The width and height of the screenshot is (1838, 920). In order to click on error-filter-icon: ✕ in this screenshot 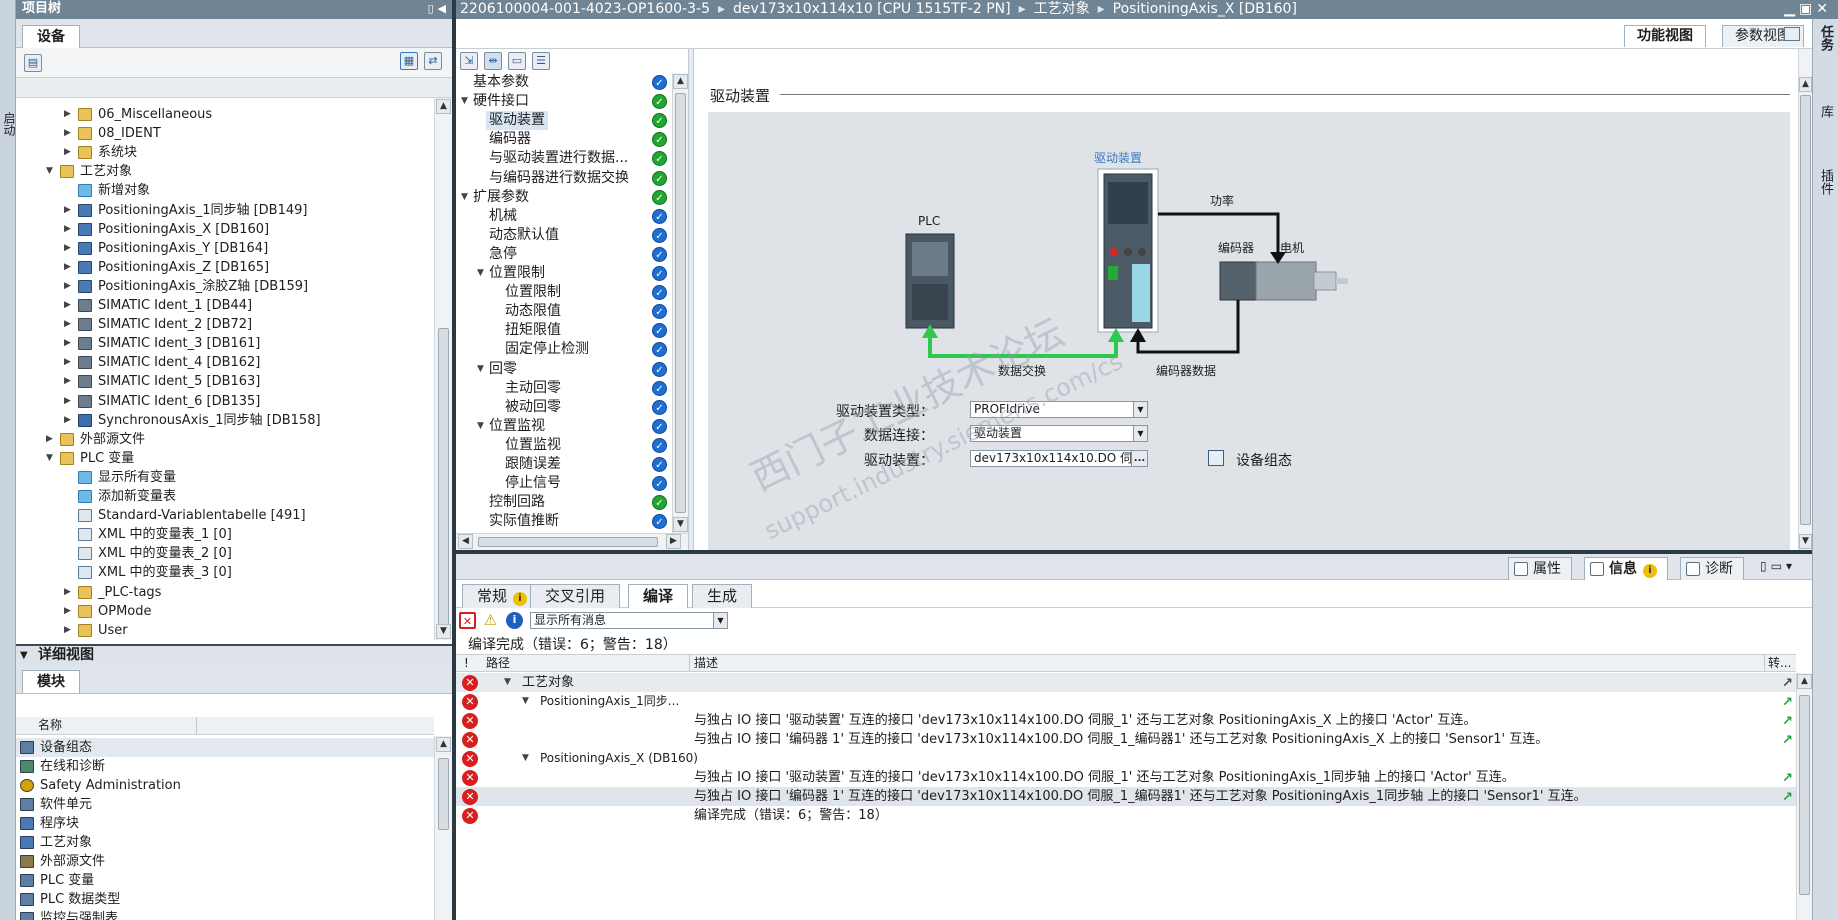, I will do `click(467, 620)`.